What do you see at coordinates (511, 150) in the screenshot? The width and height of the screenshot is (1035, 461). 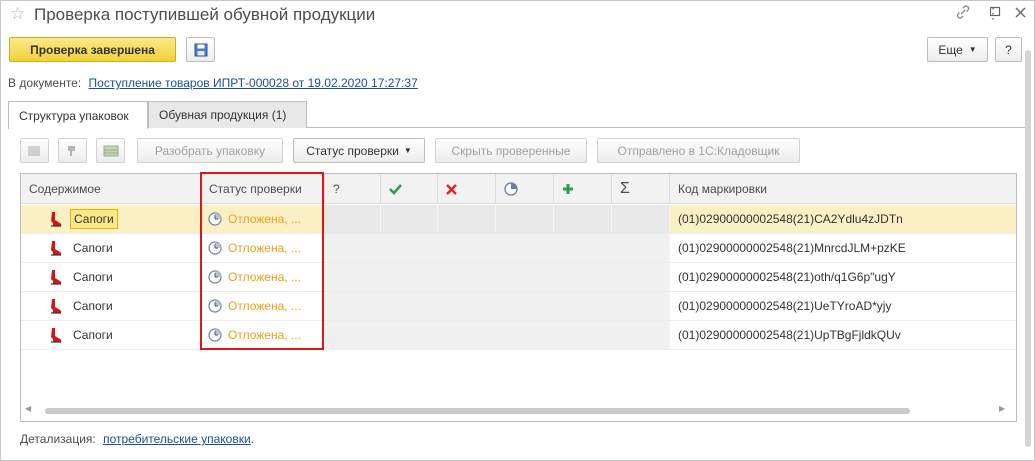 I see `hide-checked-button: Скрыть проверенные` at bounding box center [511, 150].